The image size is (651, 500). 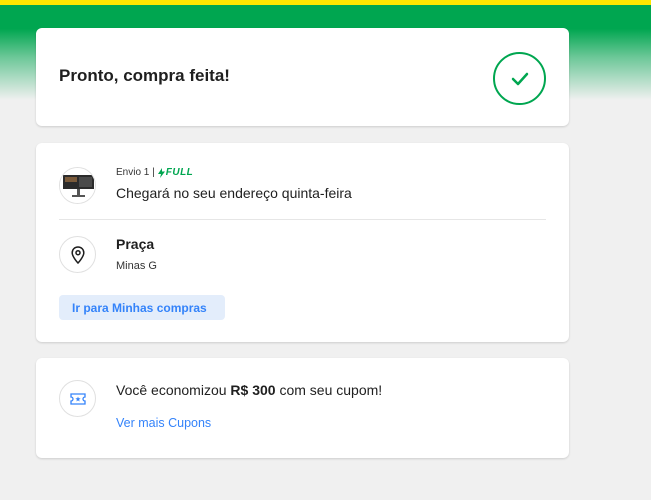 What do you see at coordinates (135, 172) in the screenshot?
I see `shipment-label: Envio 1 |` at bounding box center [135, 172].